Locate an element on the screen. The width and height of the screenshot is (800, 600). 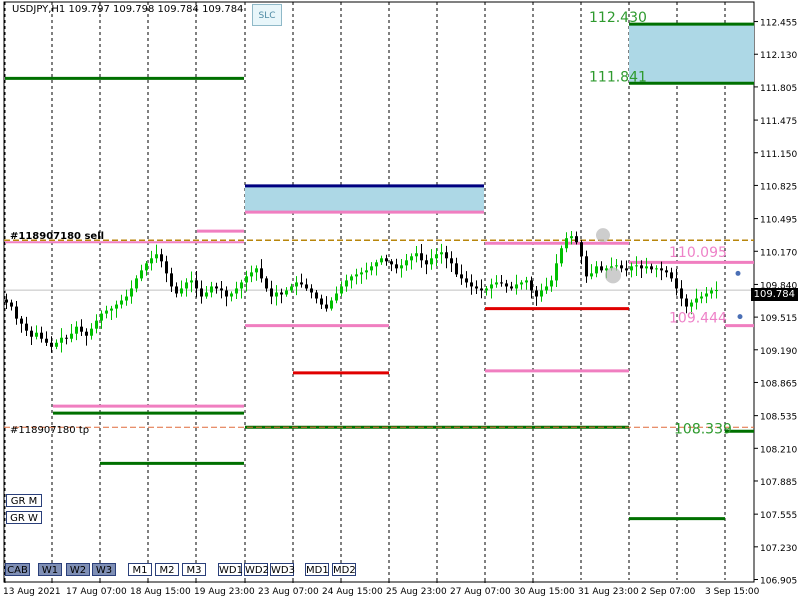
timeframe-button-cab: CAB is located at coordinates (17, 569).